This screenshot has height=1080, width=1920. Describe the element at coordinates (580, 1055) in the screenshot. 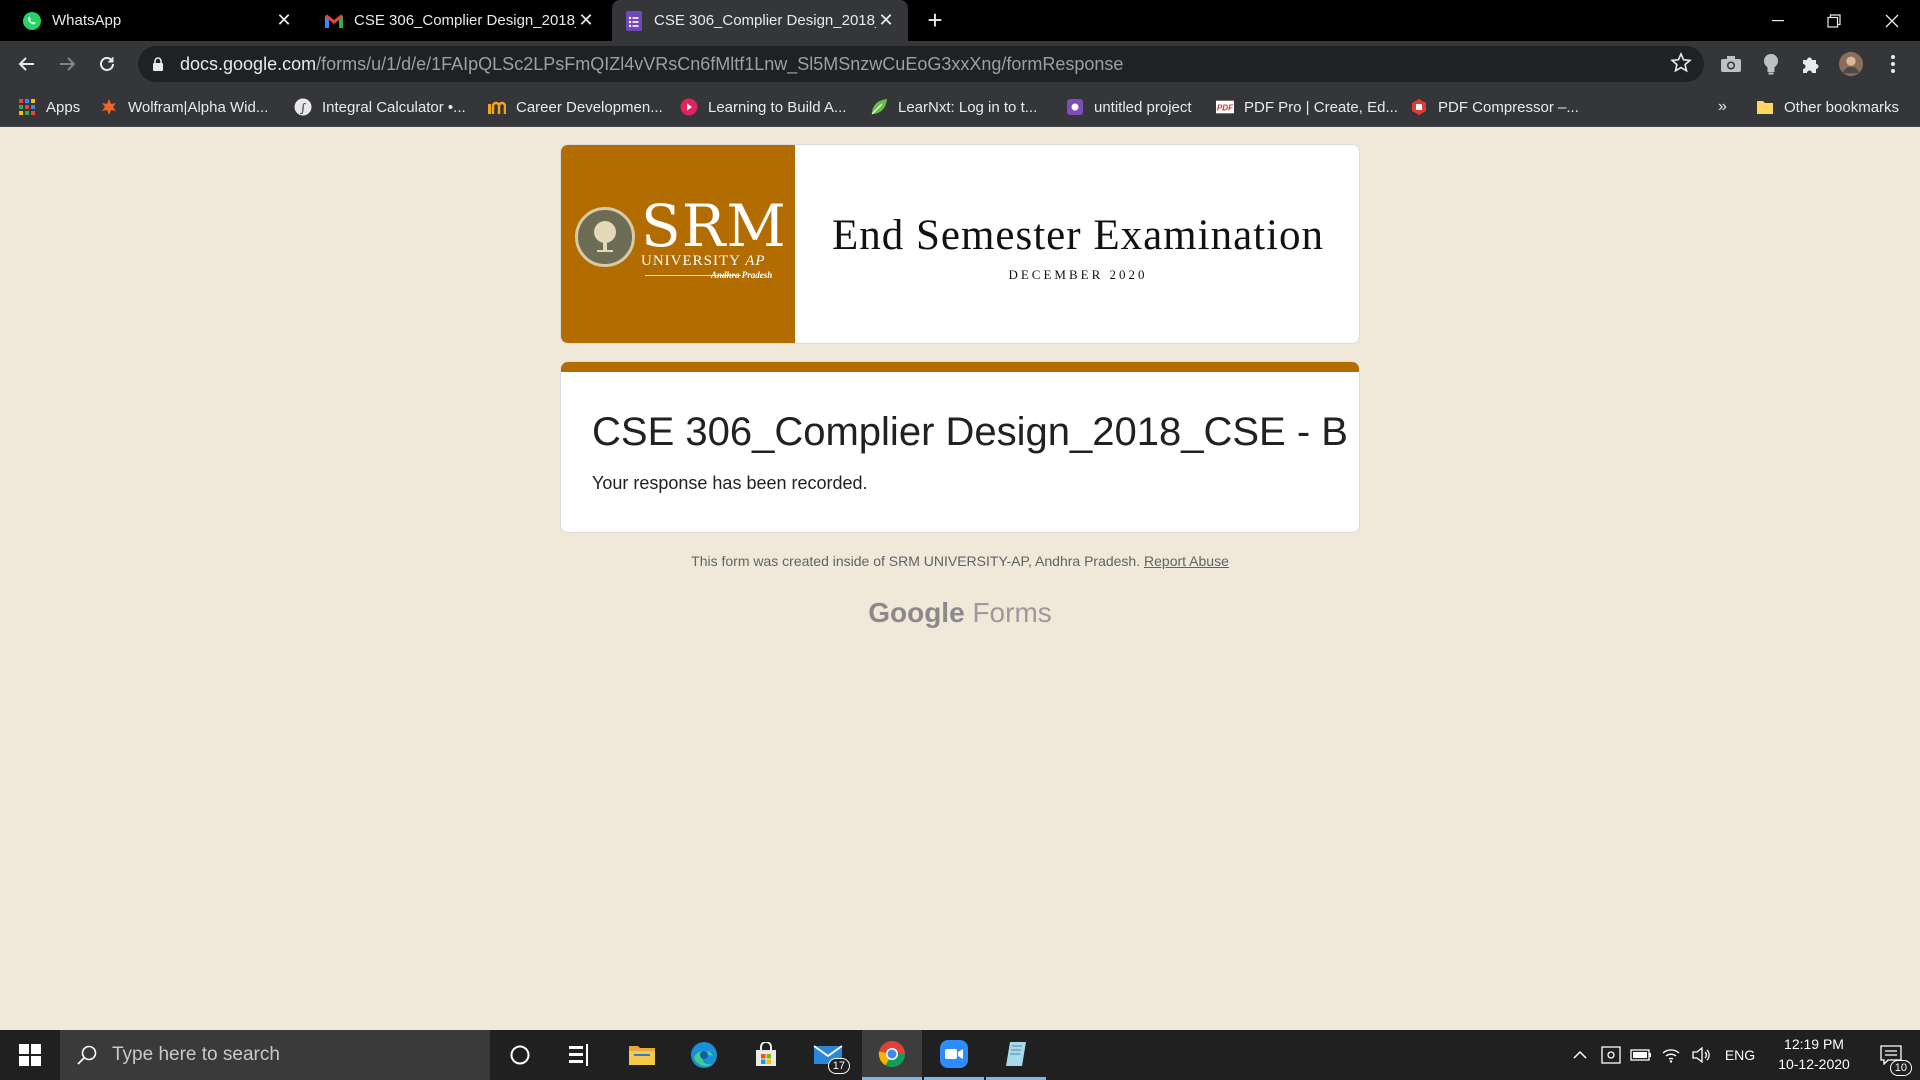

I see `task-view-icon` at that location.